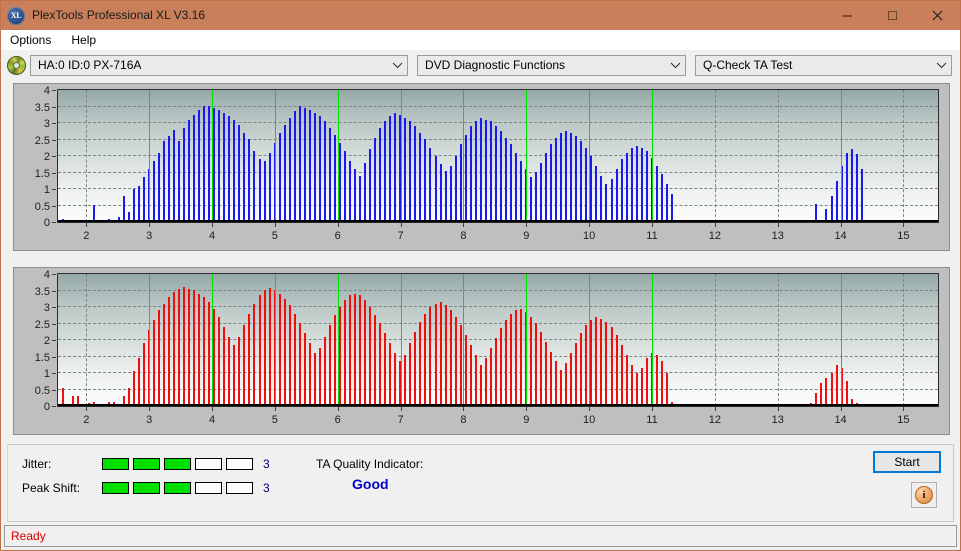  What do you see at coordinates (714, 236) in the screenshot?
I see `x-tick-label: 12` at bounding box center [714, 236].